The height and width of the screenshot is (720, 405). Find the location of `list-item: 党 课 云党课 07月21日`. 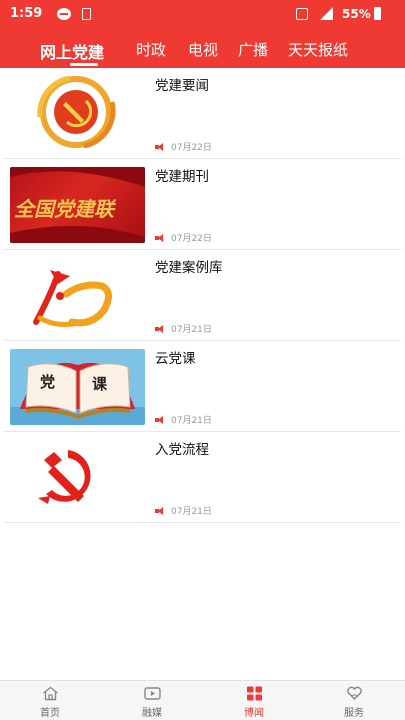

list-item: 党 课 云党课 07月21日 is located at coordinates (202, 386).